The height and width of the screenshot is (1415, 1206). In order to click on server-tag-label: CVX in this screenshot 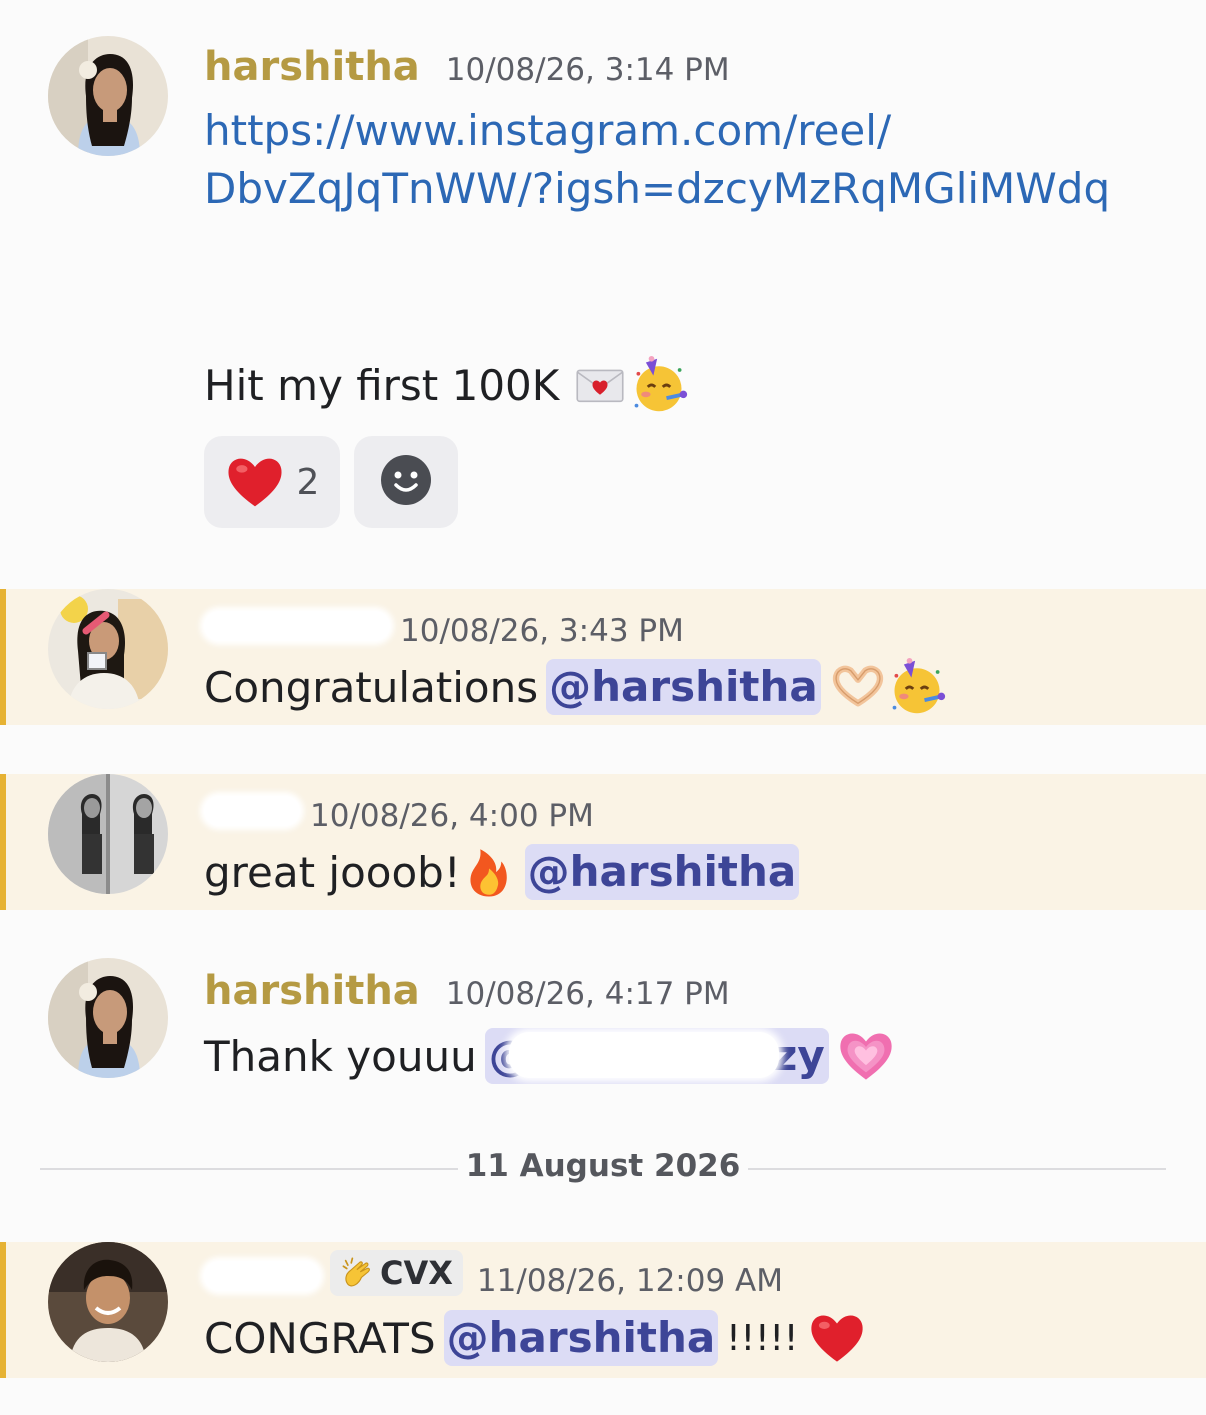, I will do `click(416, 1273)`.